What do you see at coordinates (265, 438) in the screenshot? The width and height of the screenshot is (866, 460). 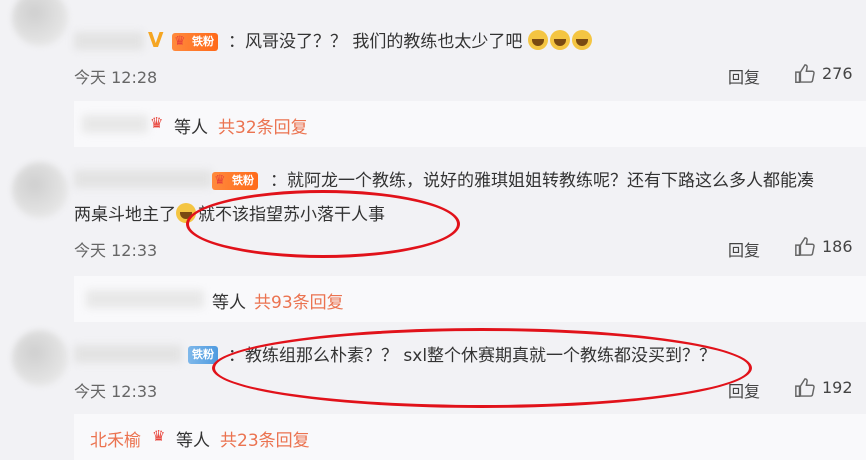 I see `total-replies-link: 共23条回复` at bounding box center [265, 438].